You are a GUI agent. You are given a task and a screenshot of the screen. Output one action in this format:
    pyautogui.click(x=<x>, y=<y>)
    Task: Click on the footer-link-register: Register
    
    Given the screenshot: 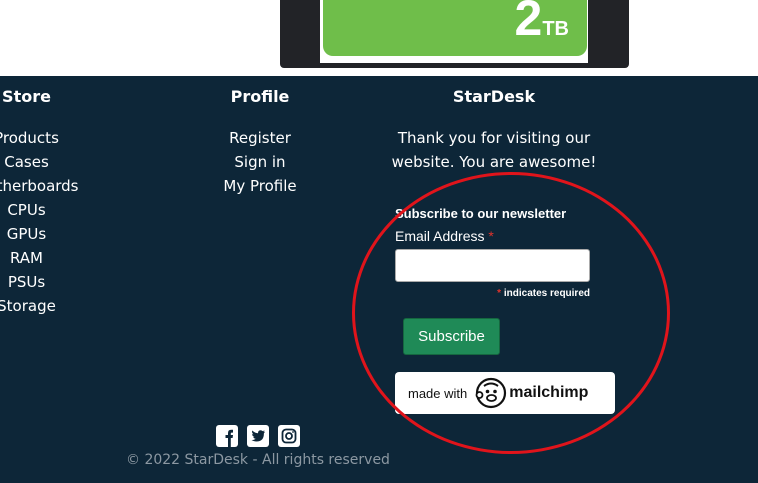 What is the action you would take?
    pyautogui.click(x=260, y=138)
    